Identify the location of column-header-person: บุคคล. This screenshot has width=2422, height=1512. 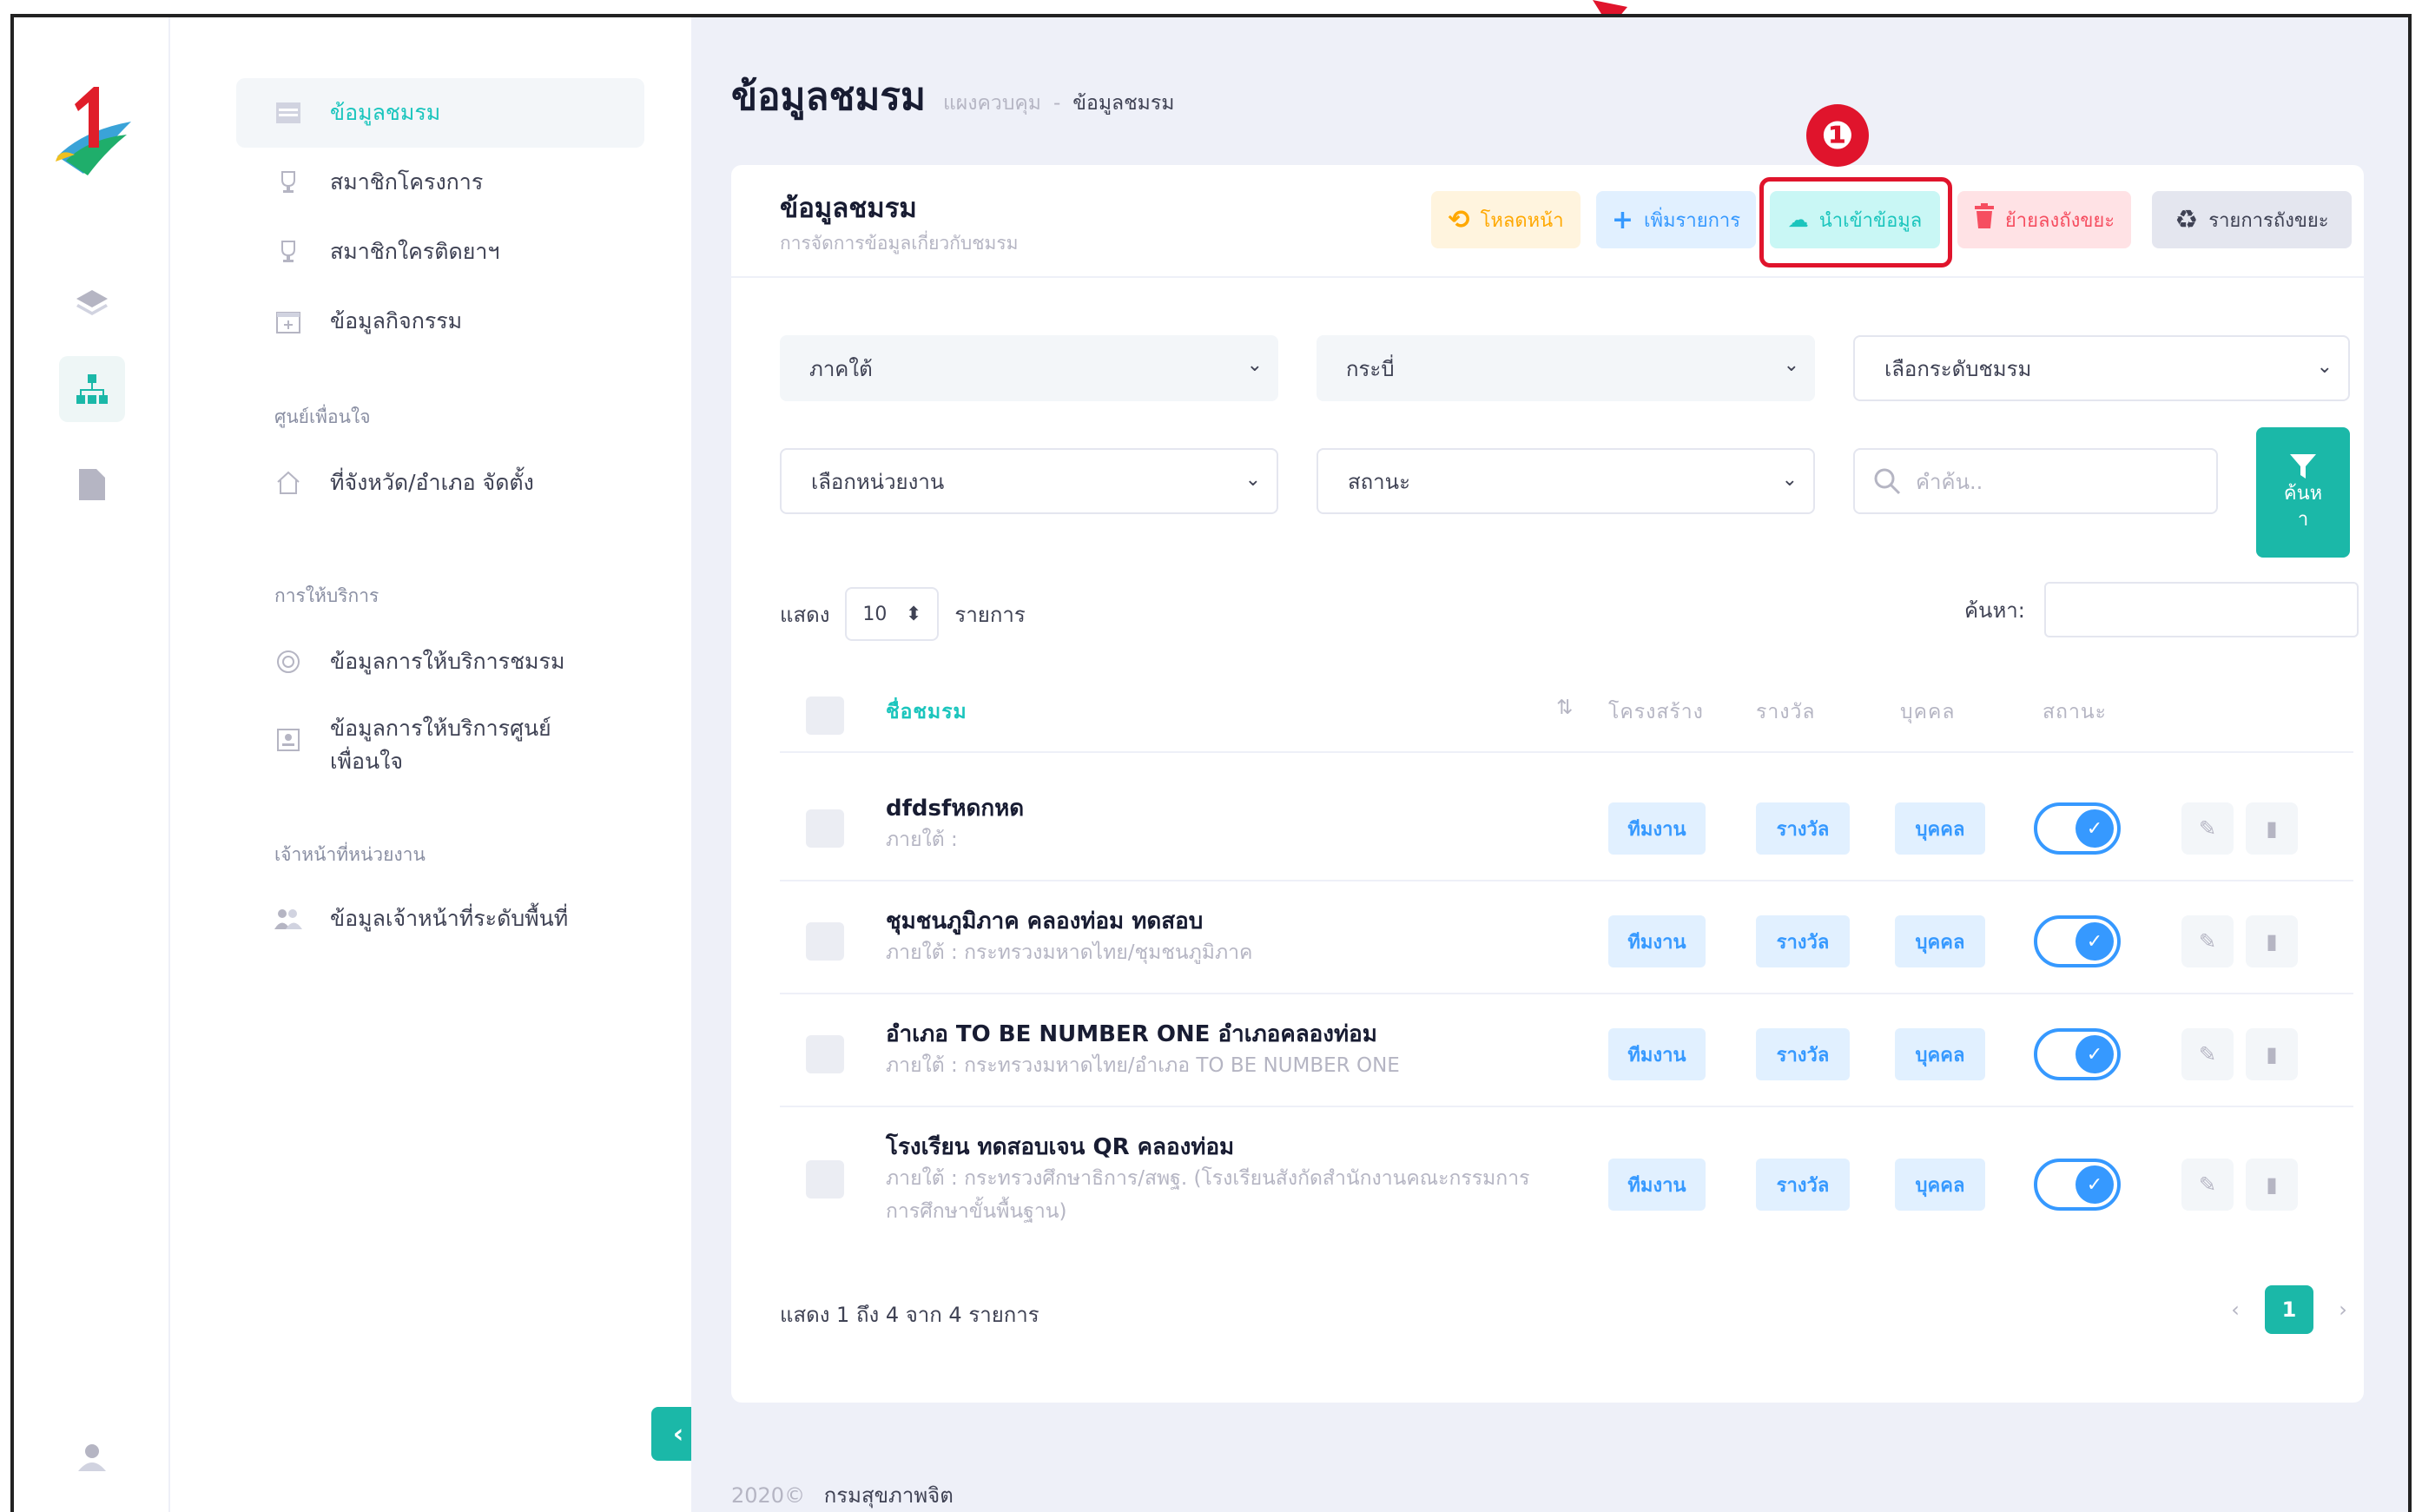
(1928, 712).